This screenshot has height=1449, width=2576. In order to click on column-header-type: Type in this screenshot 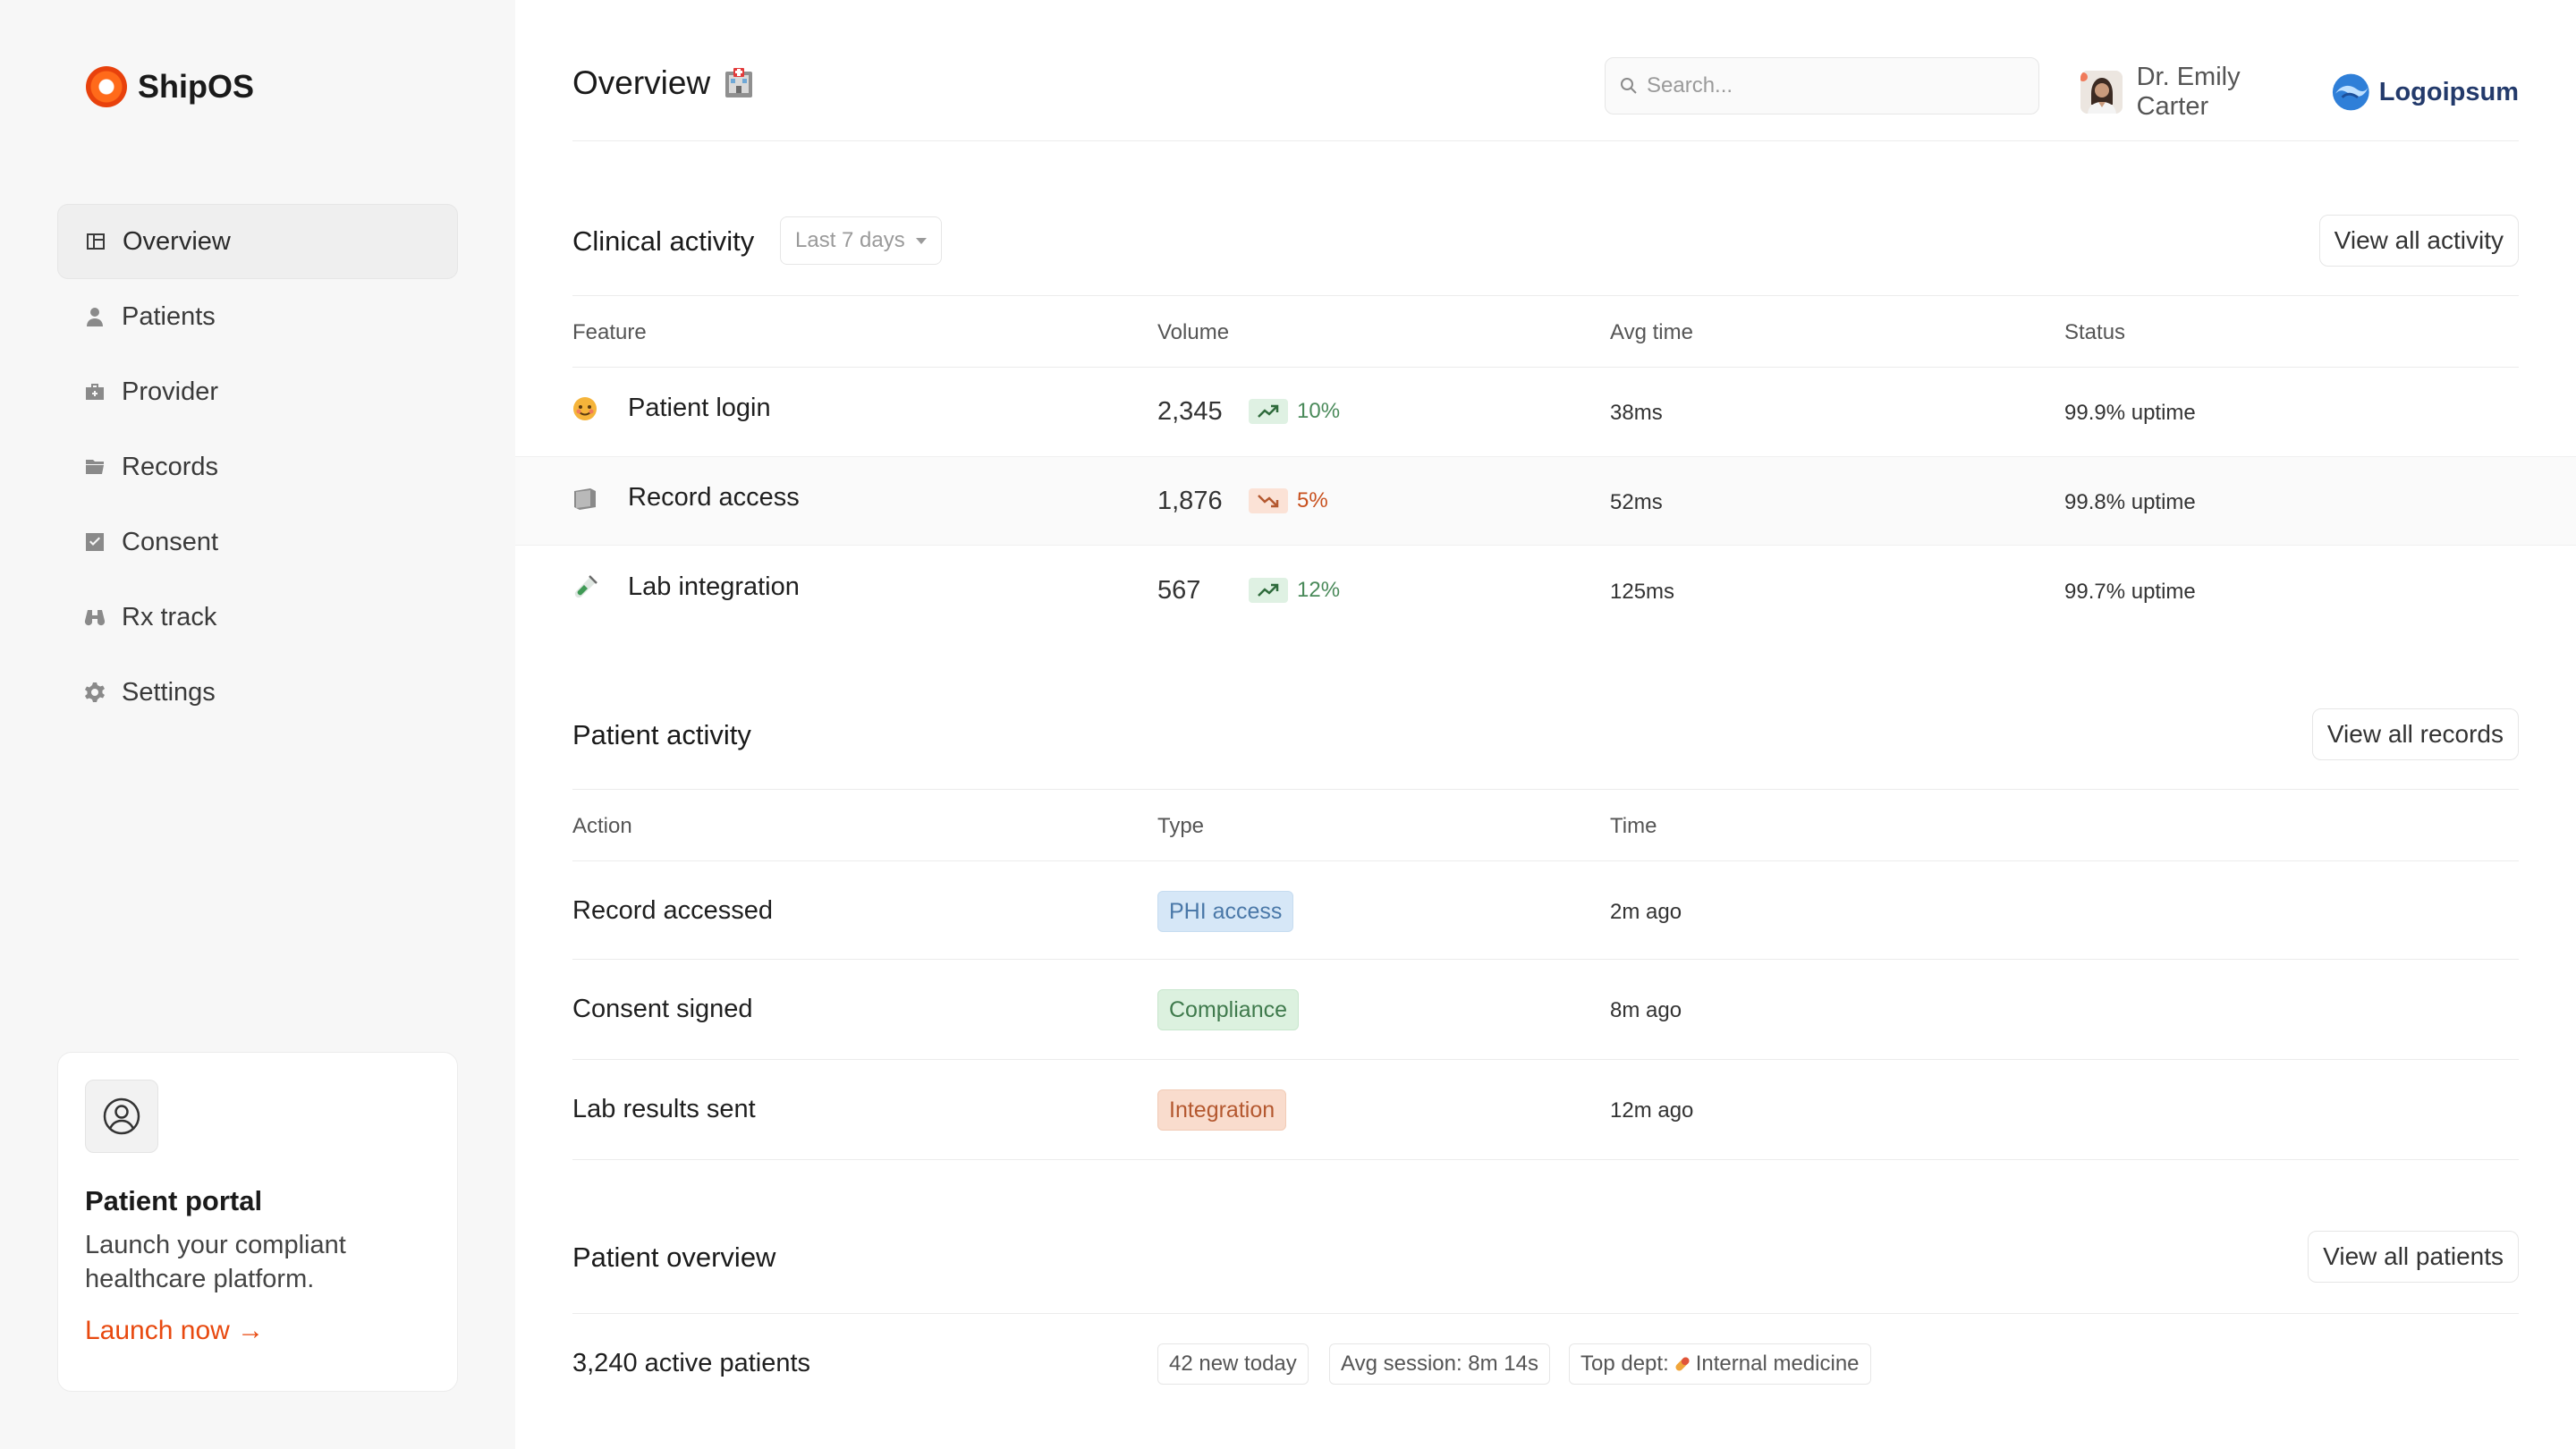, I will do `click(1181, 826)`.